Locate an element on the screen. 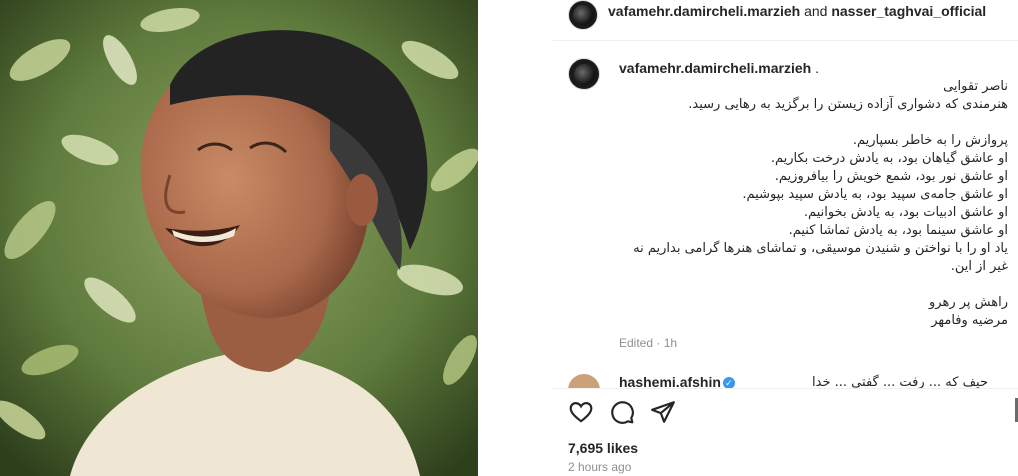  post-timestamp: 2 hours ago is located at coordinates (599, 467).